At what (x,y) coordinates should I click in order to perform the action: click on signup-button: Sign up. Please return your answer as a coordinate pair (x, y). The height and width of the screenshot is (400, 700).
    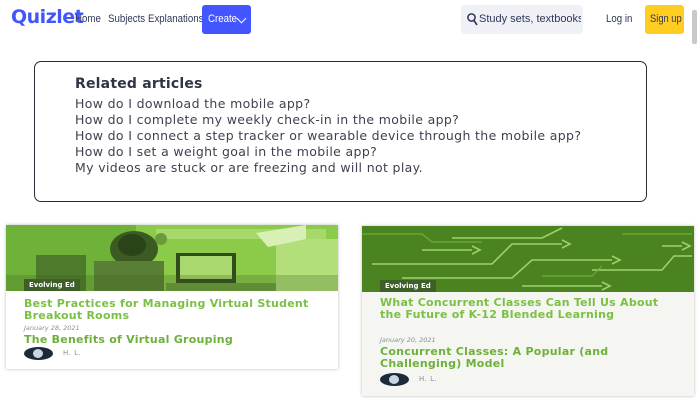
    Looking at the image, I should click on (664, 19).